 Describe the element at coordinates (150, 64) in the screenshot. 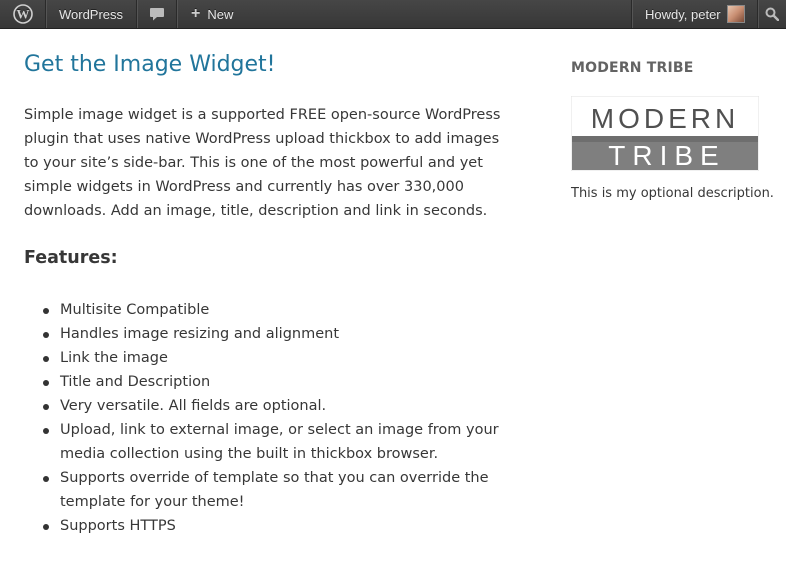

I see `page-title: Get the Image Widget!` at that location.